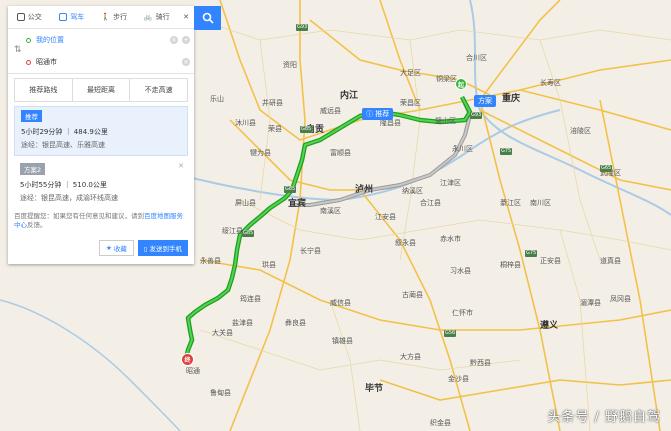 The height and width of the screenshot is (431, 671). What do you see at coordinates (102, 90) in the screenshot?
I see `pref-shortest: 最短距离` at bounding box center [102, 90].